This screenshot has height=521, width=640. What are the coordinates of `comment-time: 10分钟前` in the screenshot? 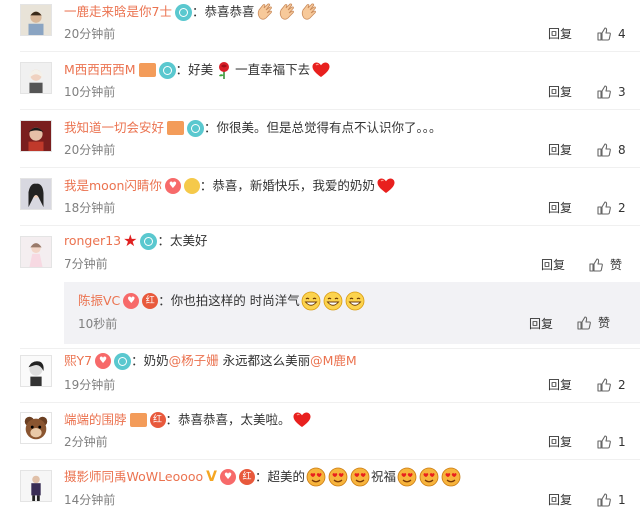 It's located at (90, 92).